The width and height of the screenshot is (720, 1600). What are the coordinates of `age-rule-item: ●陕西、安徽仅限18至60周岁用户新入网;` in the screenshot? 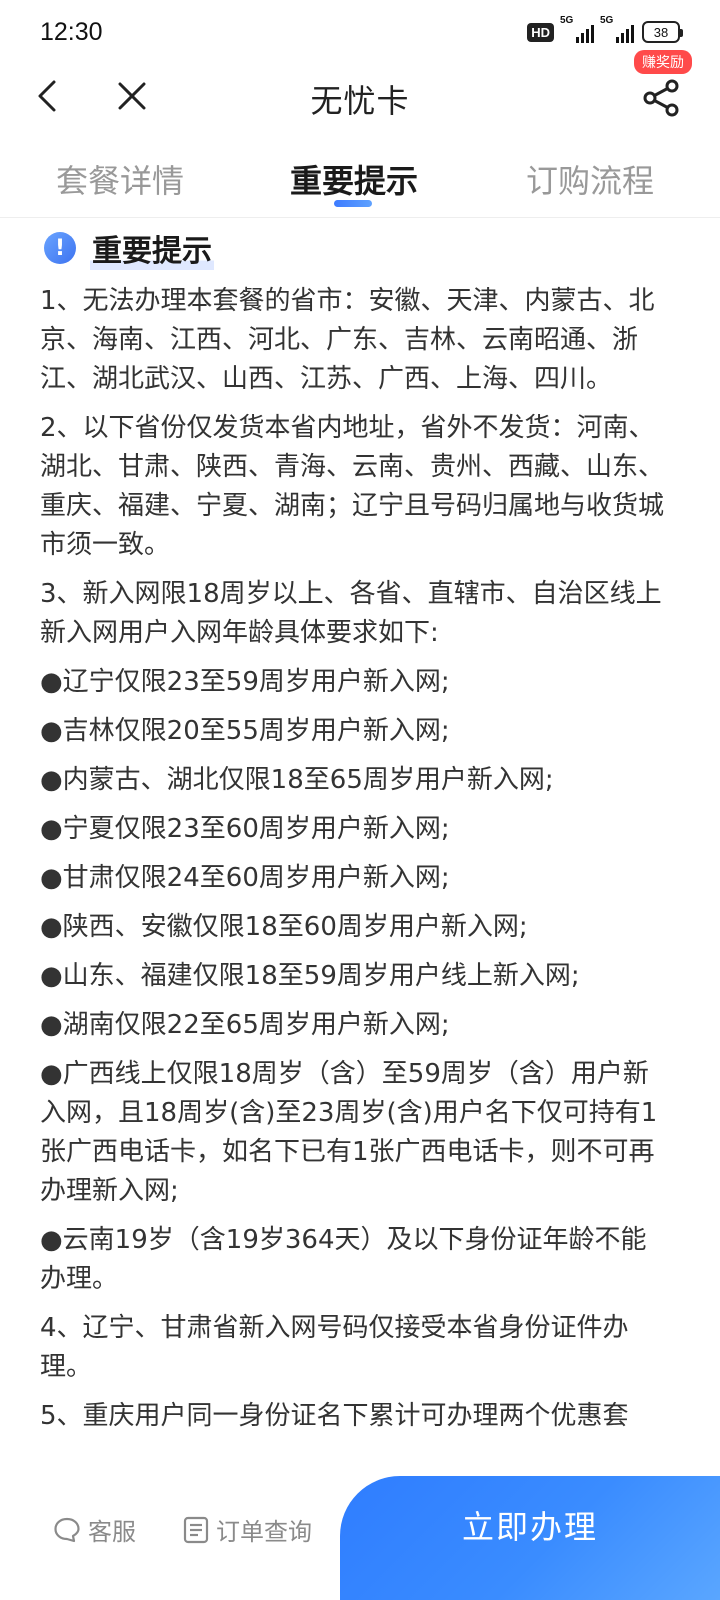 It's located at (284, 927).